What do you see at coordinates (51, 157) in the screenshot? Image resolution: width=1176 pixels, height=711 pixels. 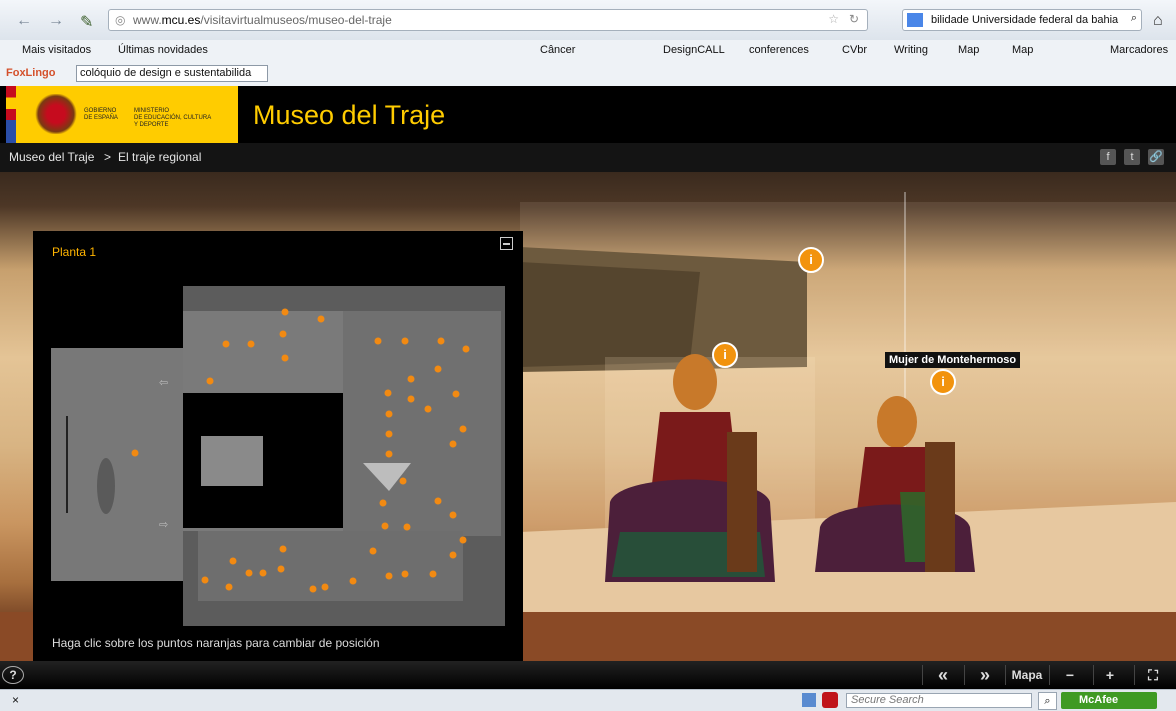 I see `breadcrumb-root: Museo del Traje` at bounding box center [51, 157].